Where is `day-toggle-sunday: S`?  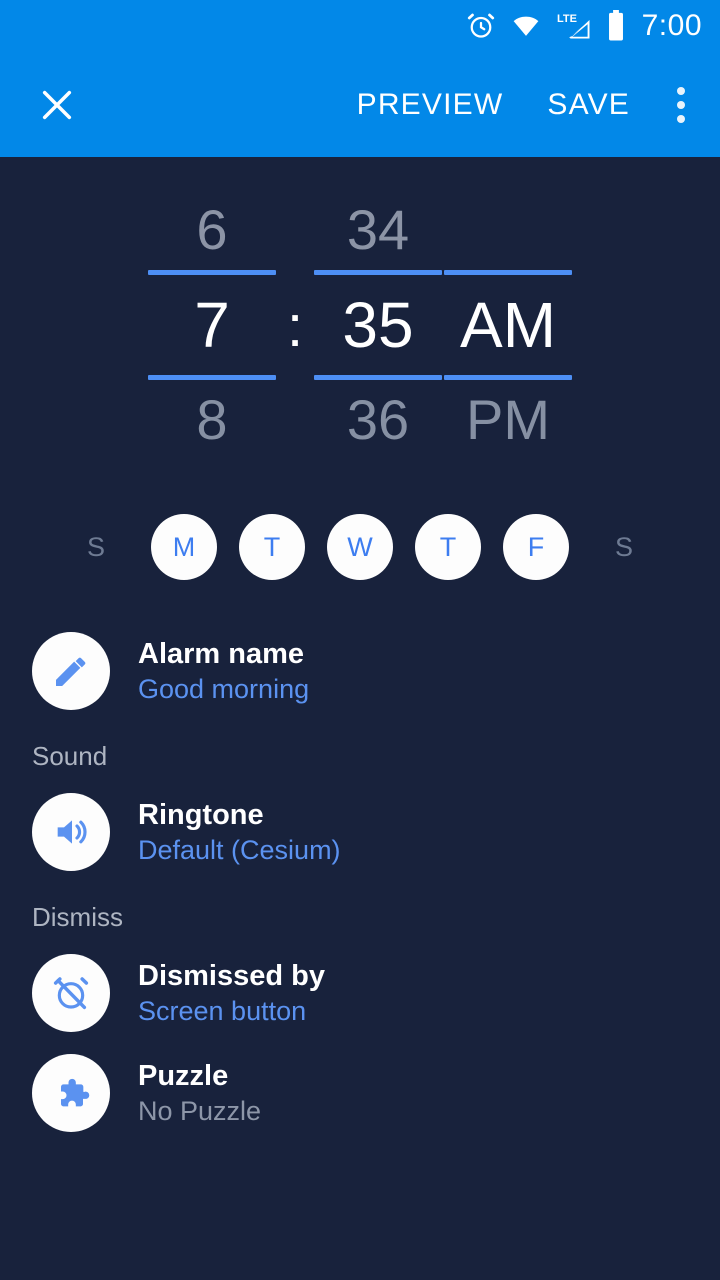
day-toggle-sunday: S is located at coordinates (96, 547).